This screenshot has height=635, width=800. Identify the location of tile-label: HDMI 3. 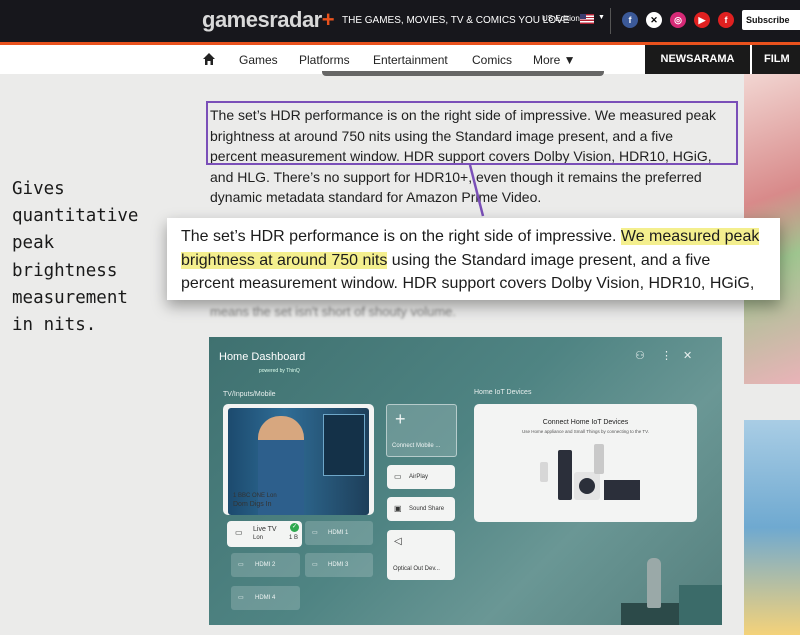
(338, 565).